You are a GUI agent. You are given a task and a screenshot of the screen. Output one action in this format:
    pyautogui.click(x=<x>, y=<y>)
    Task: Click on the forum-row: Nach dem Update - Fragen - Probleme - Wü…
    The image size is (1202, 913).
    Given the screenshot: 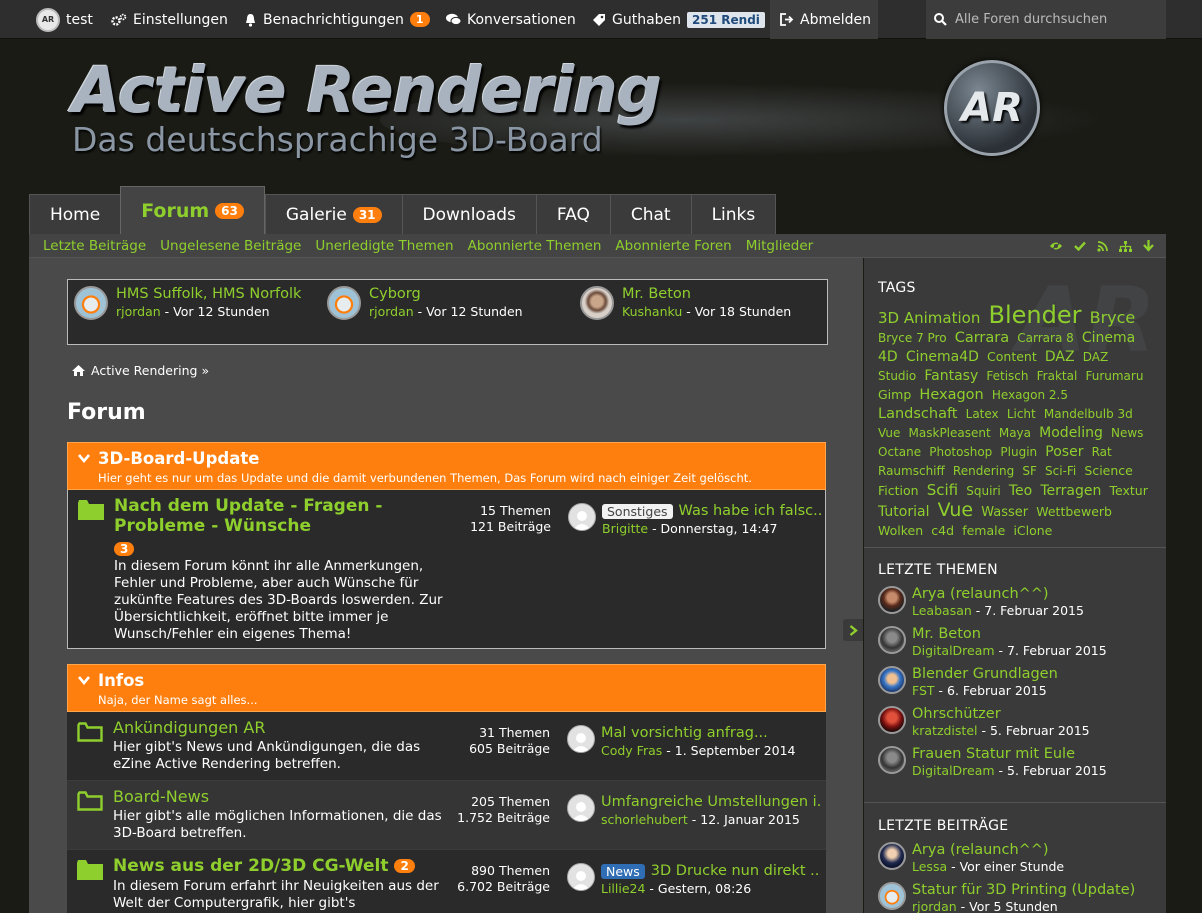 What is the action you would take?
    pyautogui.click(x=446, y=569)
    